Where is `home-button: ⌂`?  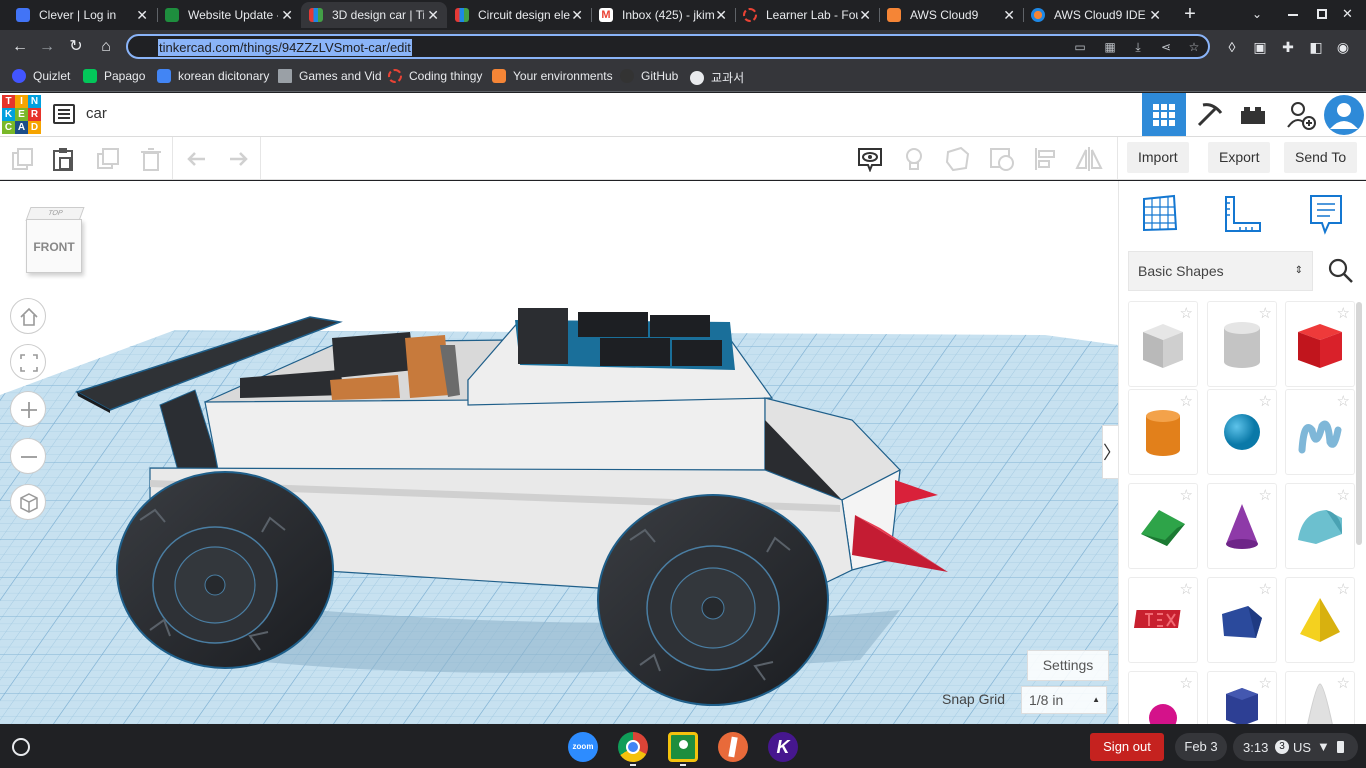 home-button: ⌂ is located at coordinates (106, 47).